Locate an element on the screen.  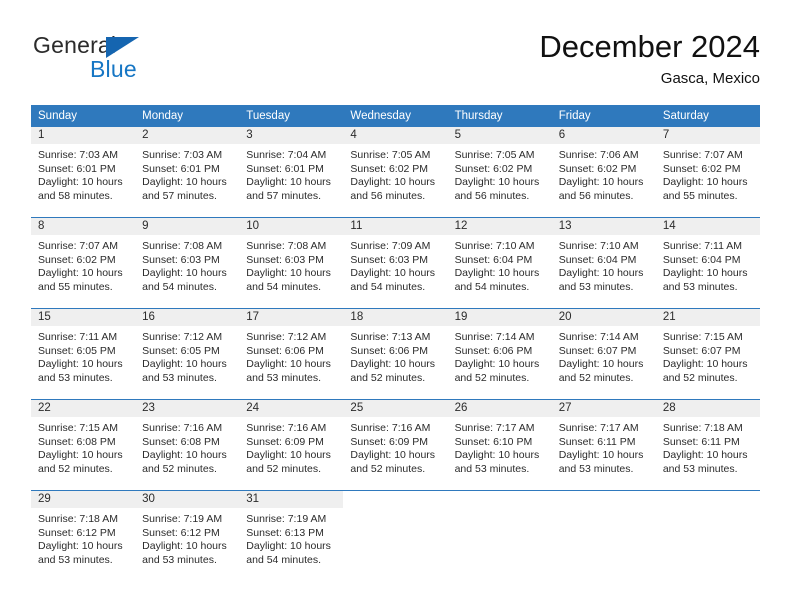
sunset-text: Sunset: 6:13 PM is located at coordinates (285, 532).